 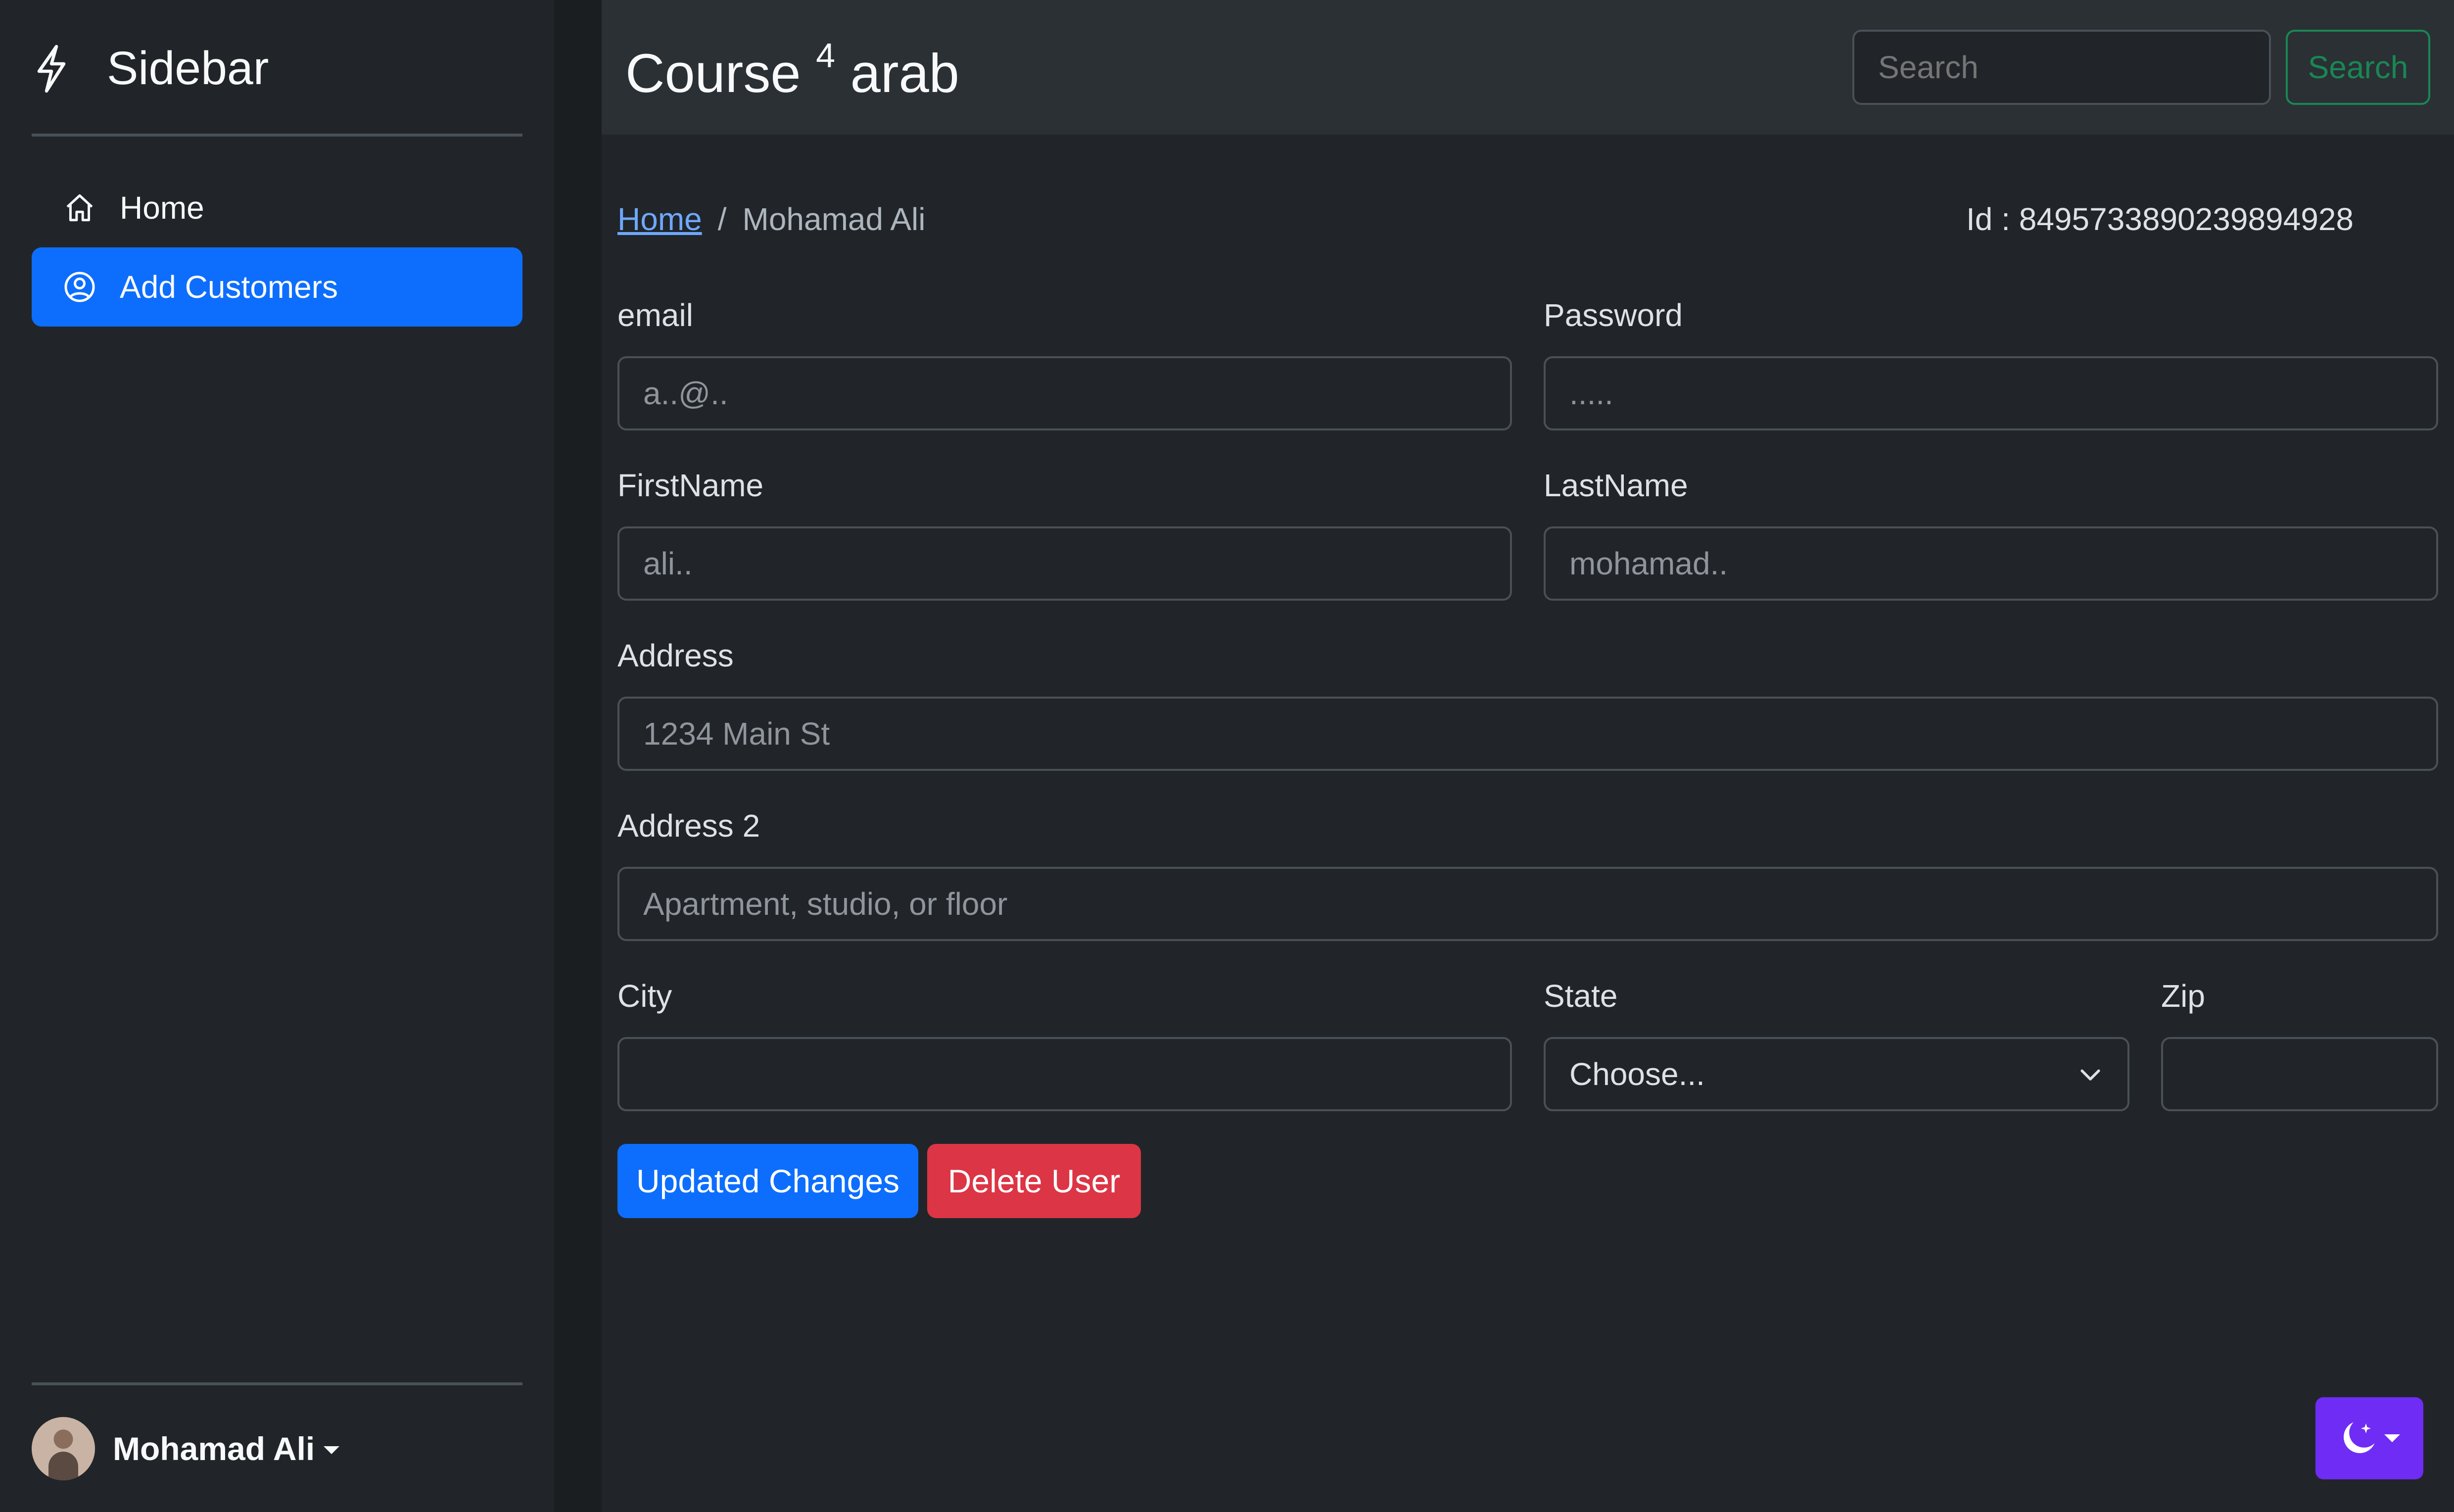 I want to click on sidebar-brand: Sidebar, so click(x=150, y=69).